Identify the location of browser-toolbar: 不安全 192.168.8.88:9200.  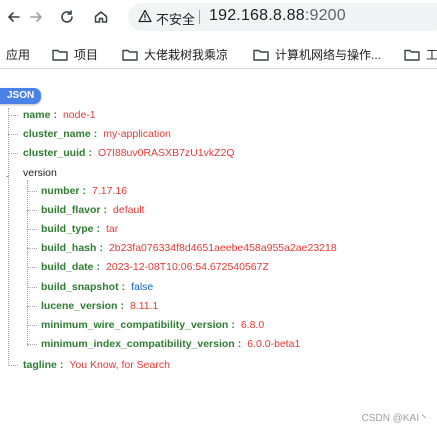
(218, 17).